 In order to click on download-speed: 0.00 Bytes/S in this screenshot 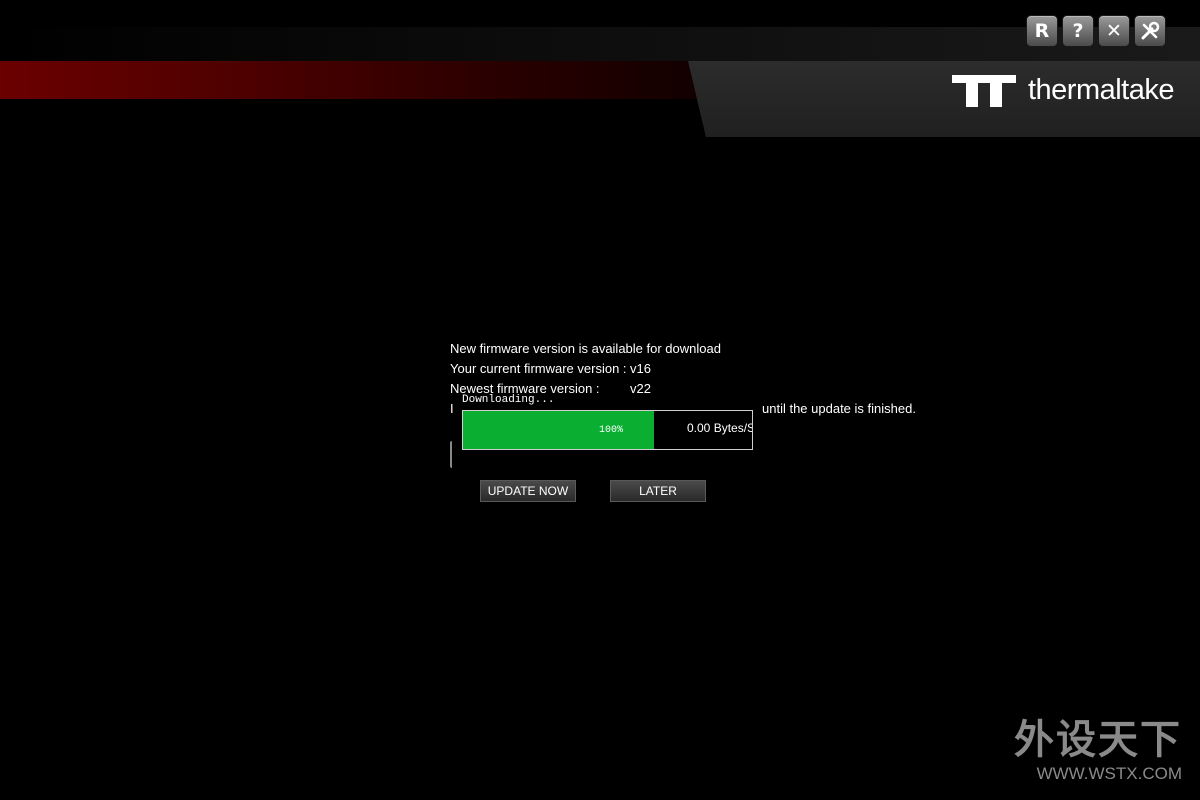, I will do `click(720, 428)`.